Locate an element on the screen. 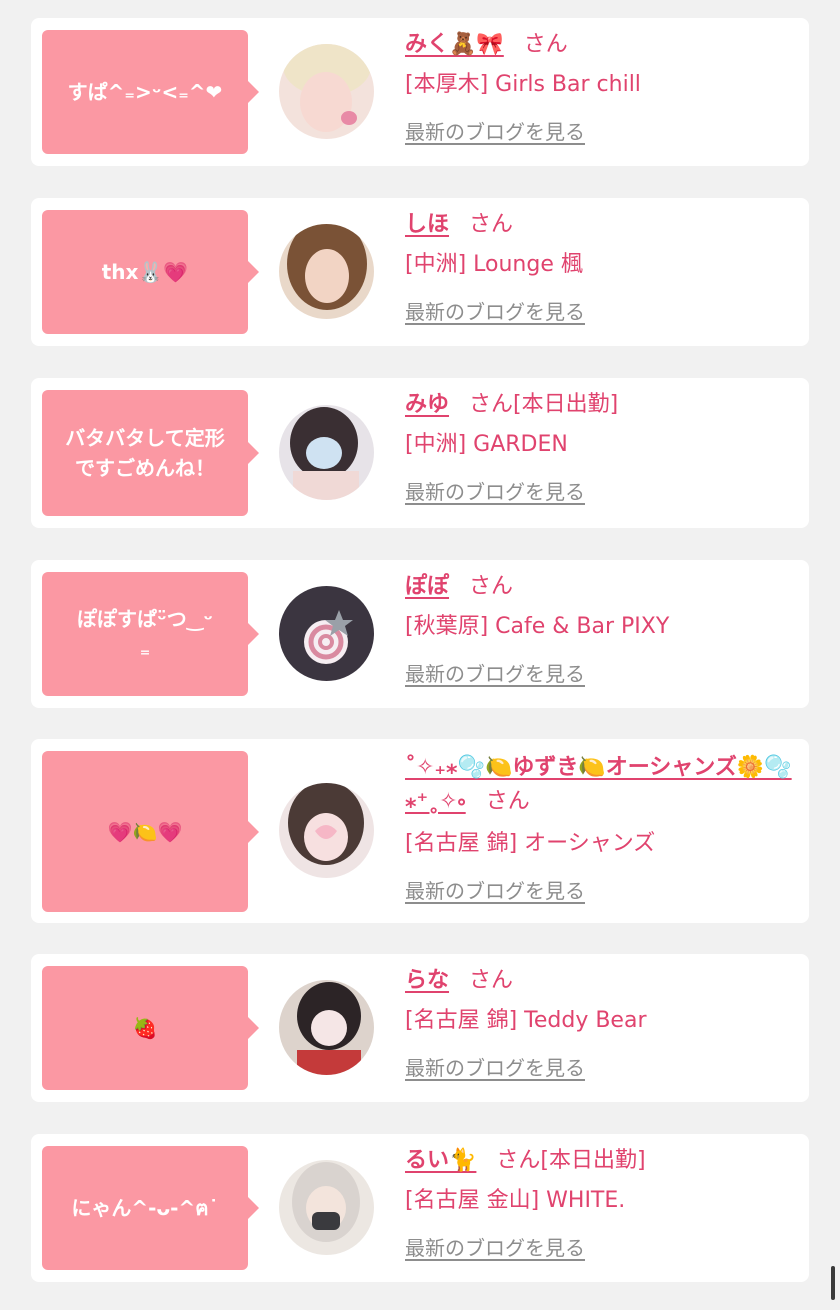  shop-name: [秋葉原] Cafe & Bar PIXY is located at coordinates (537, 626).